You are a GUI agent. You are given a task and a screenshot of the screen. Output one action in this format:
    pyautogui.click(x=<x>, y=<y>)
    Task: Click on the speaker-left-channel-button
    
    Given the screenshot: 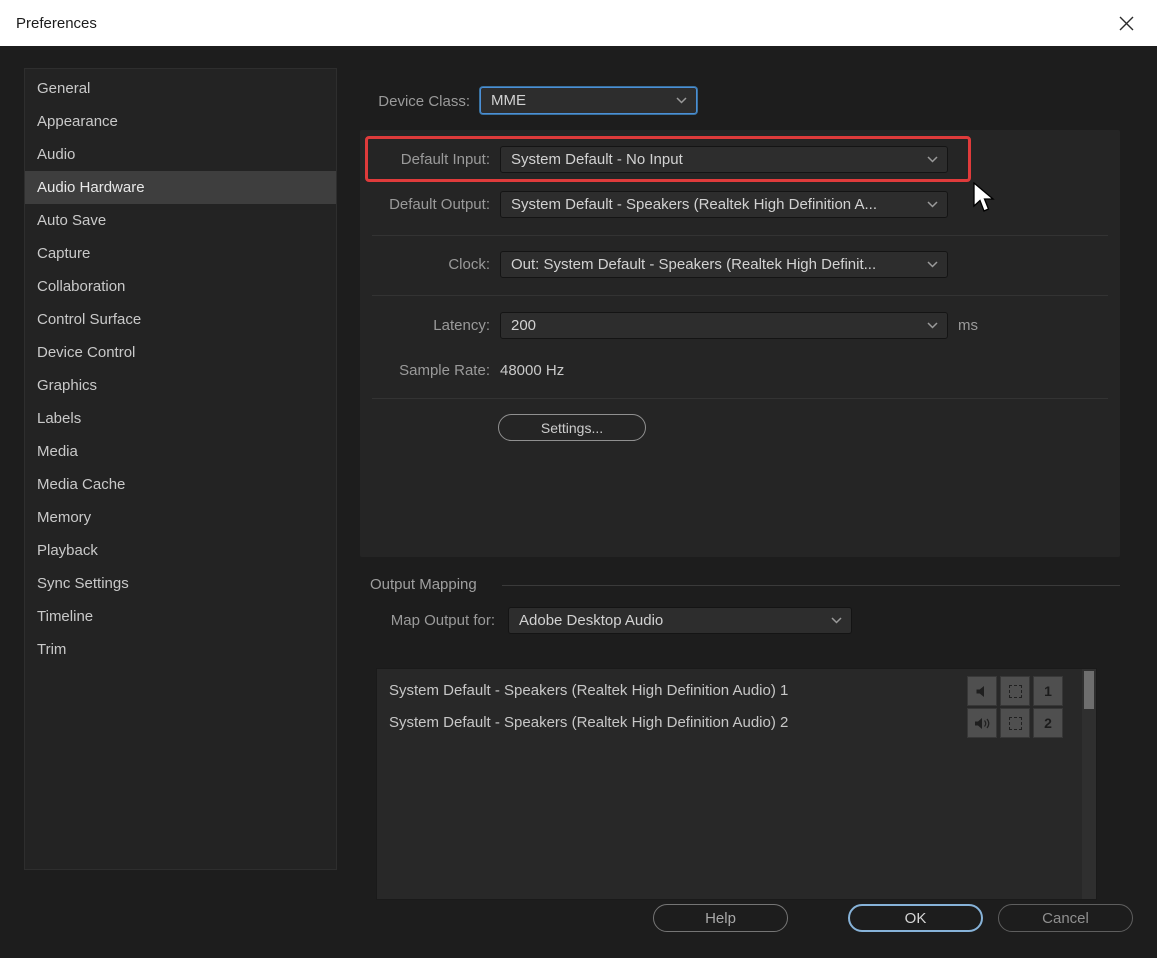 What is the action you would take?
    pyautogui.click(x=982, y=691)
    